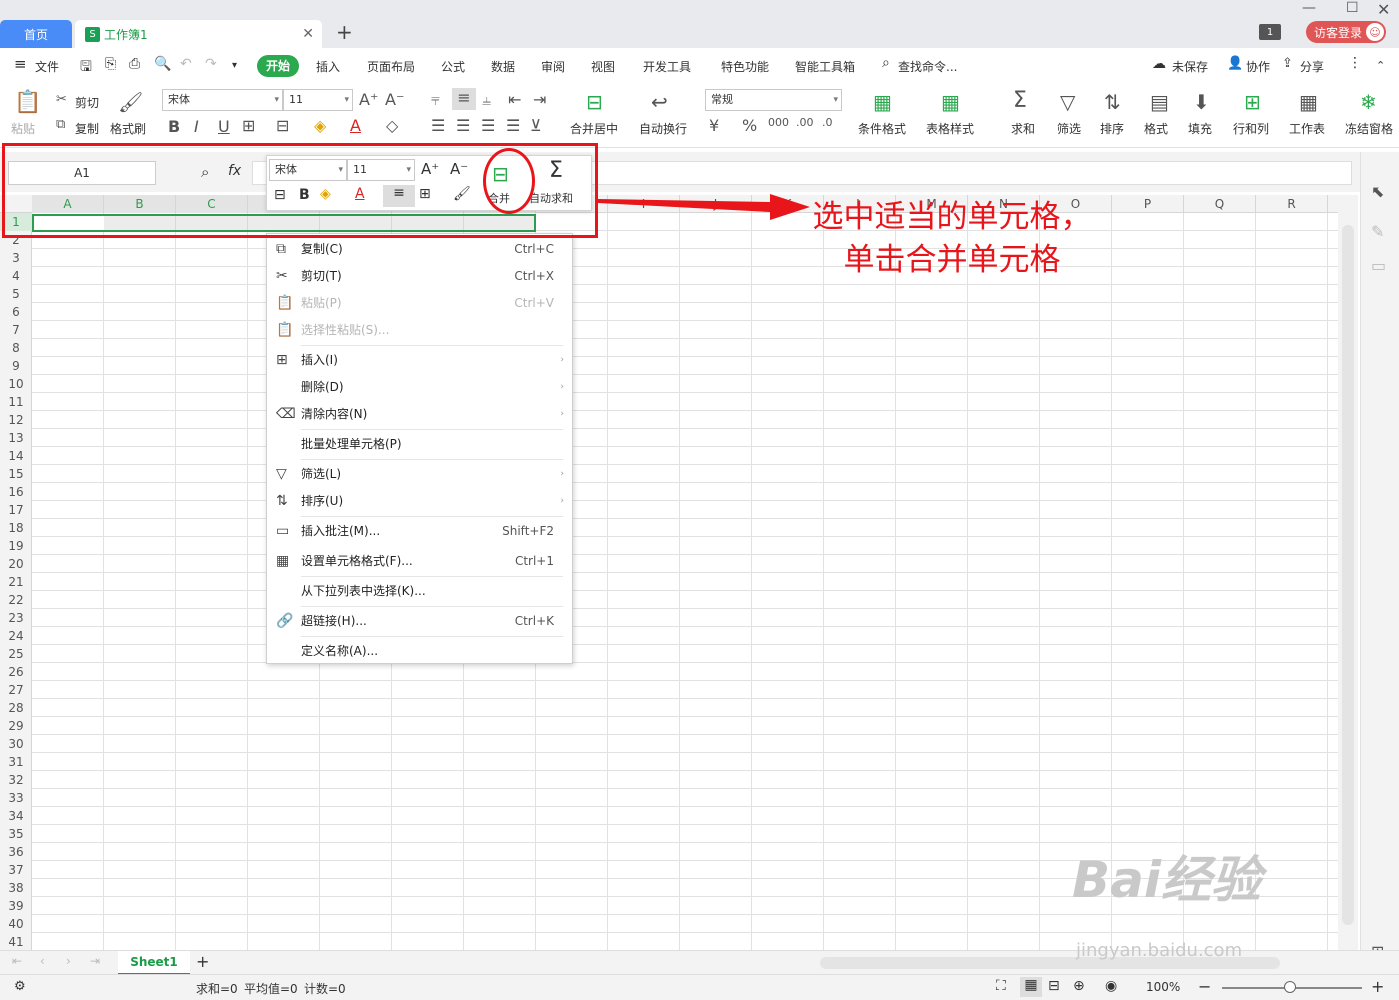 The height and width of the screenshot is (1000, 1399). I want to click on sort-button: 排序, so click(1112, 128).